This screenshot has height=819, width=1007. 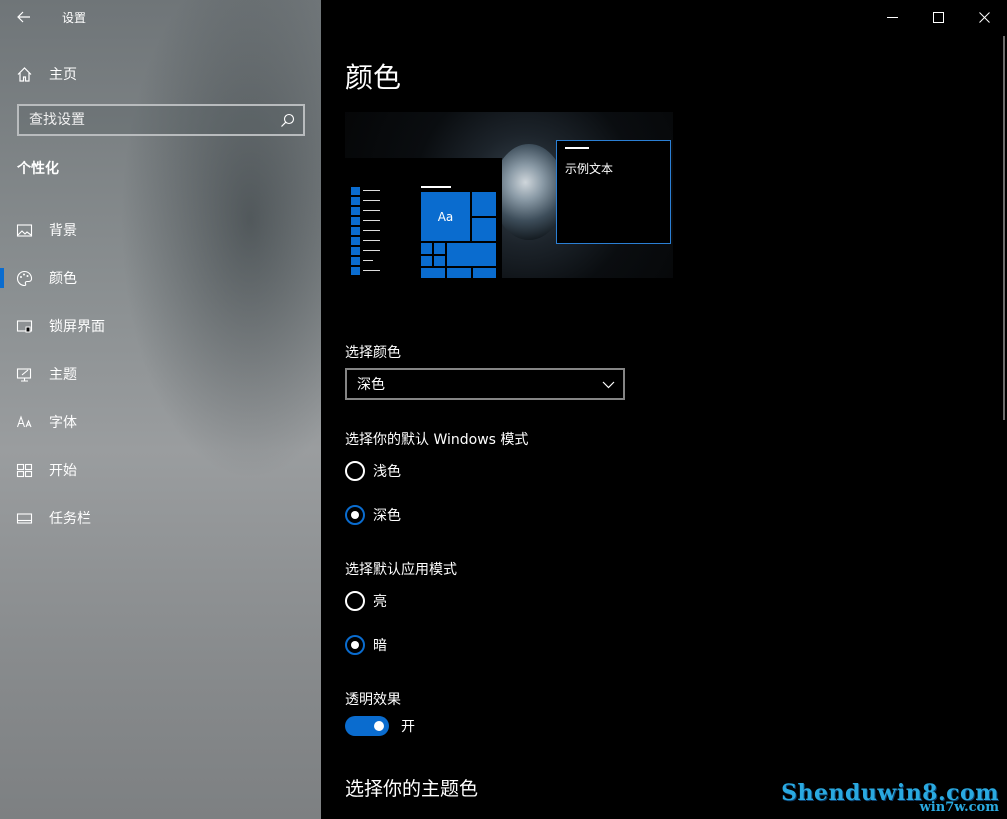 What do you see at coordinates (1004, 228) in the screenshot?
I see `scrollbar` at bounding box center [1004, 228].